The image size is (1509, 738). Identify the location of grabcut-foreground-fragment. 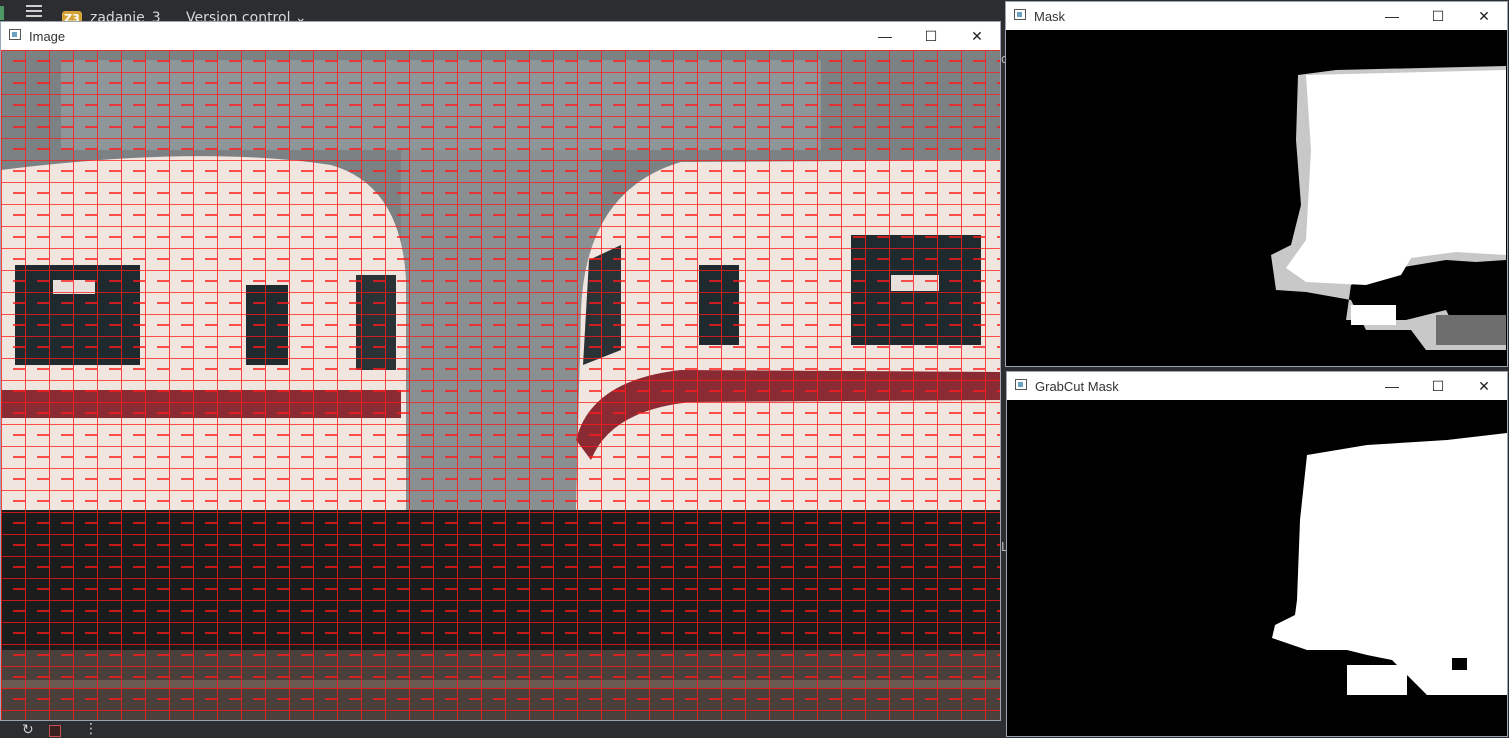
(1377, 680).